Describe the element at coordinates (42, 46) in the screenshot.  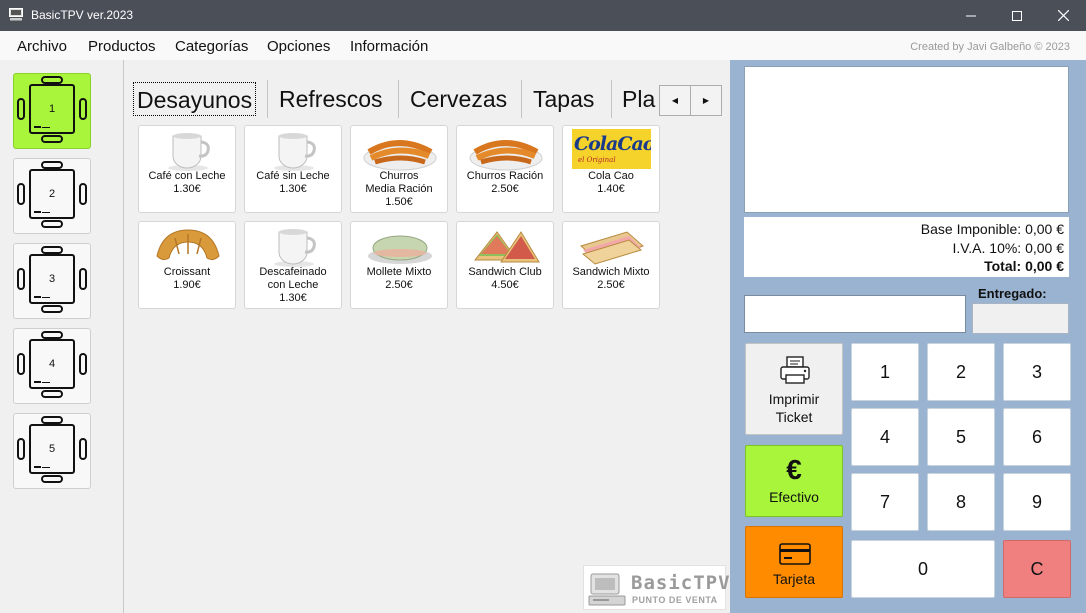
I see `menu-archivo: Archivo` at that location.